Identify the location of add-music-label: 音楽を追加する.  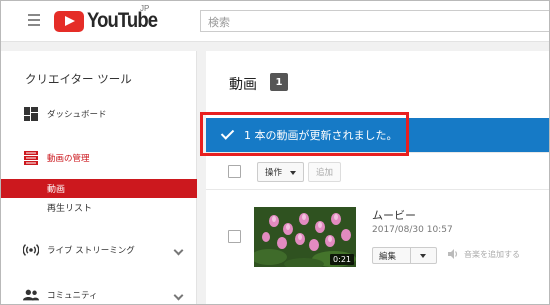
(492, 254).